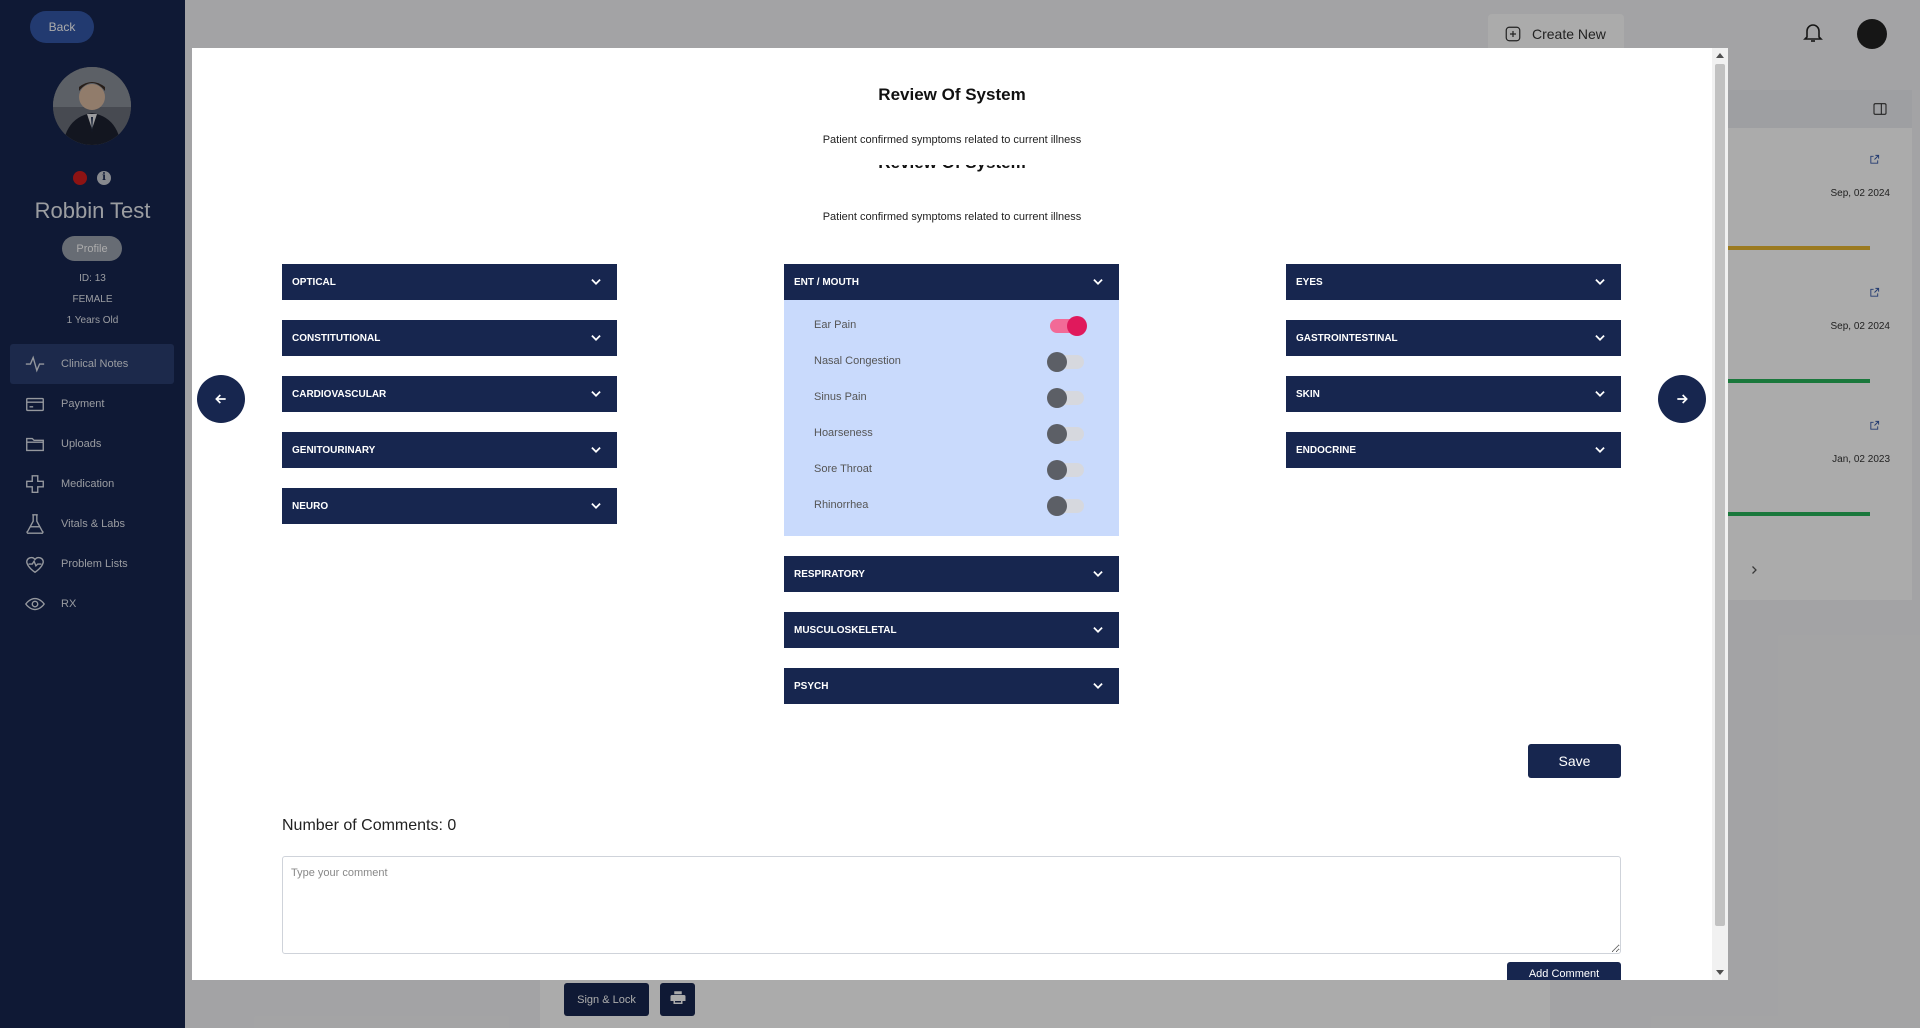 This screenshot has height=1028, width=1920. I want to click on scroll-thumb, so click(1720, 495).